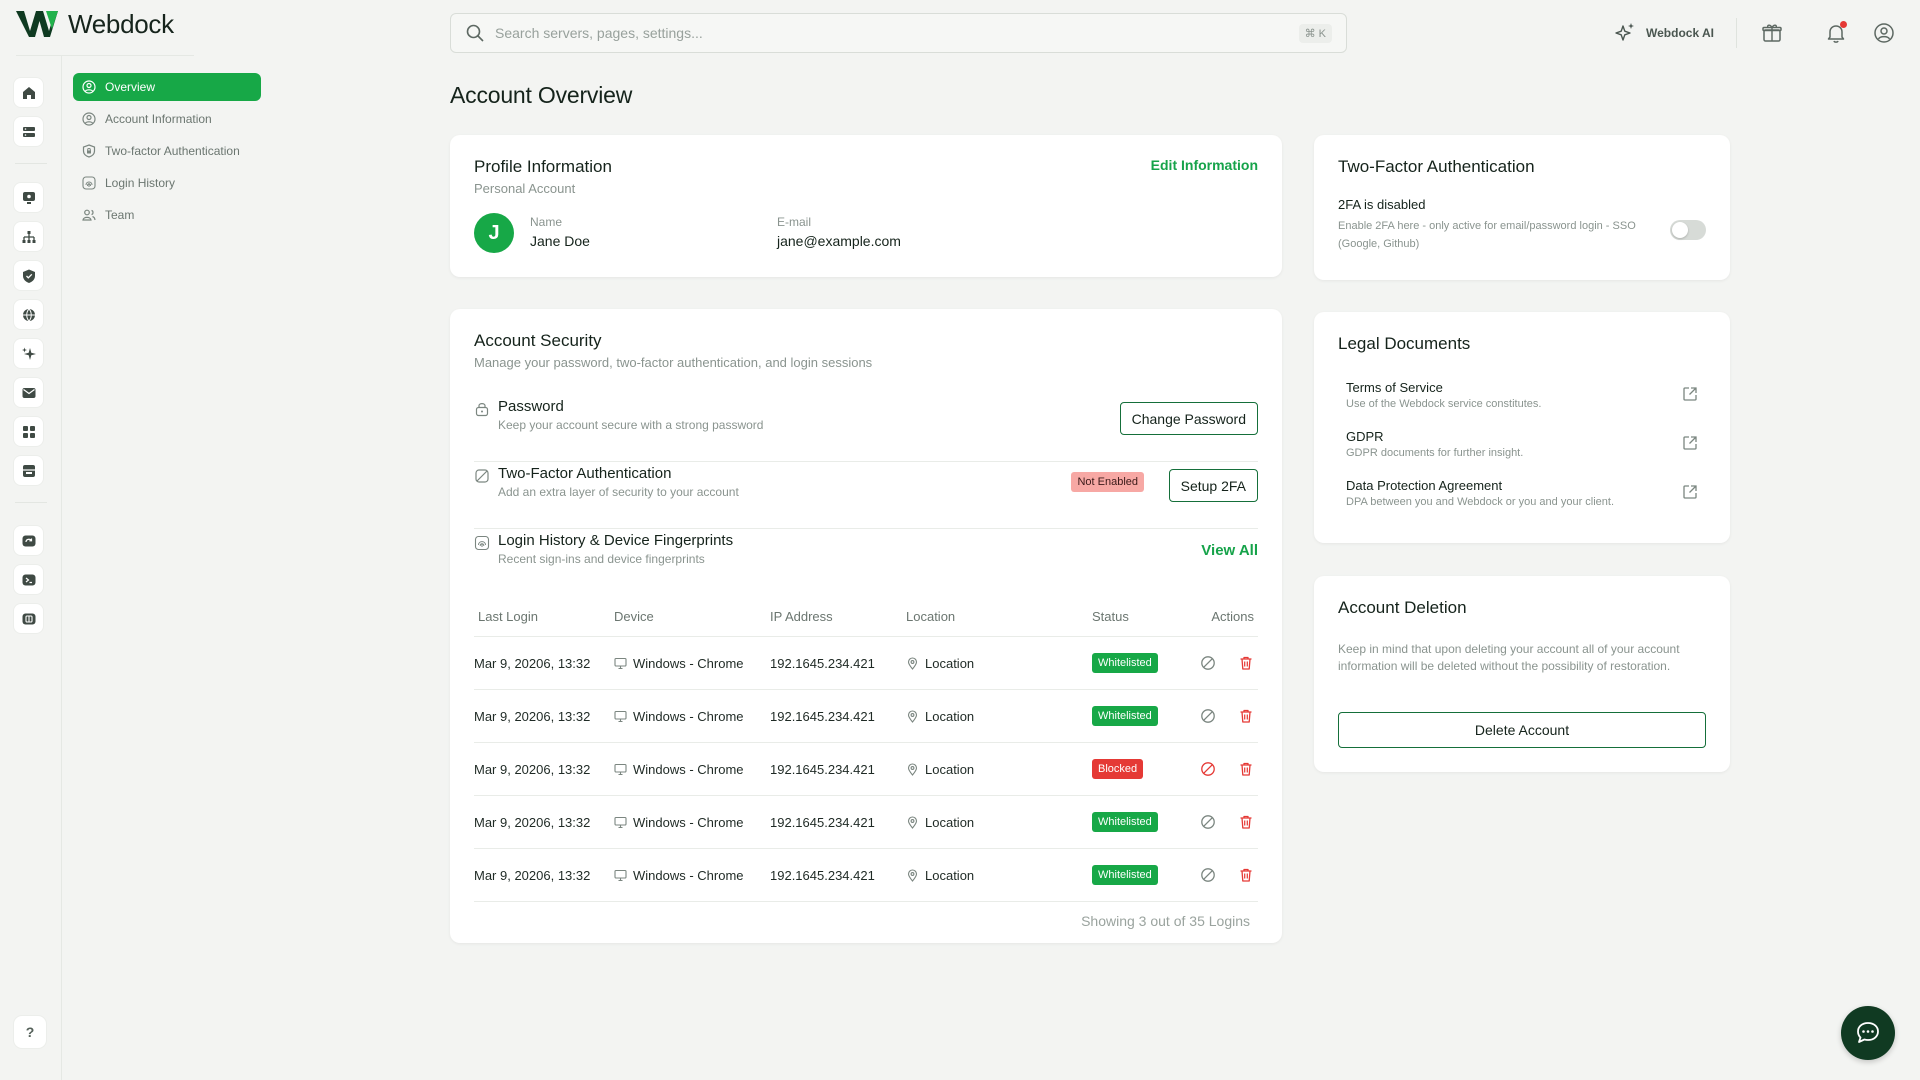 The width and height of the screenshot is (1920, 1080). What do you see at coordinates (525, 188) in the screenshot?
I see `card-subtitle: Personal Account` at bounding box center [525, 188].